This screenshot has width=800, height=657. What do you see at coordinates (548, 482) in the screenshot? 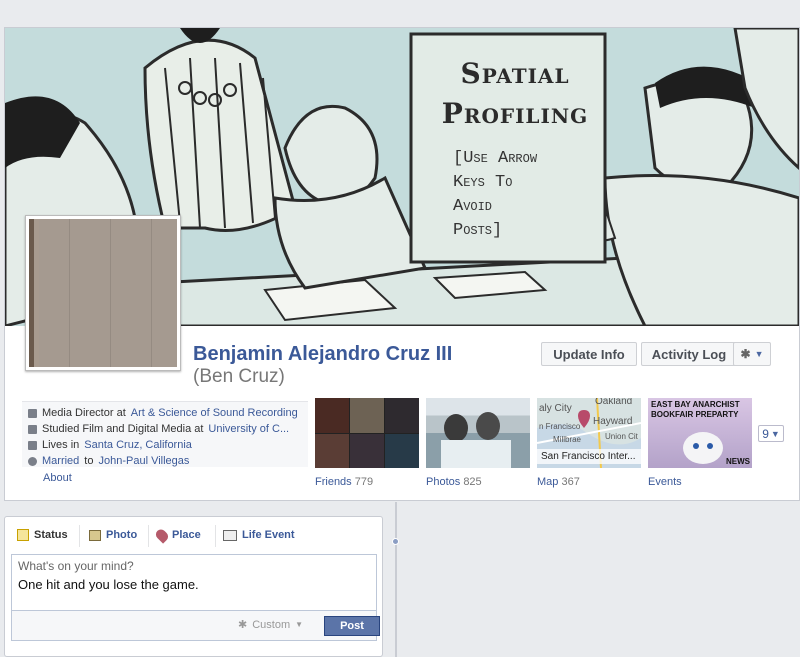
I see `map-label: Map` at bounding box center [548, 482].